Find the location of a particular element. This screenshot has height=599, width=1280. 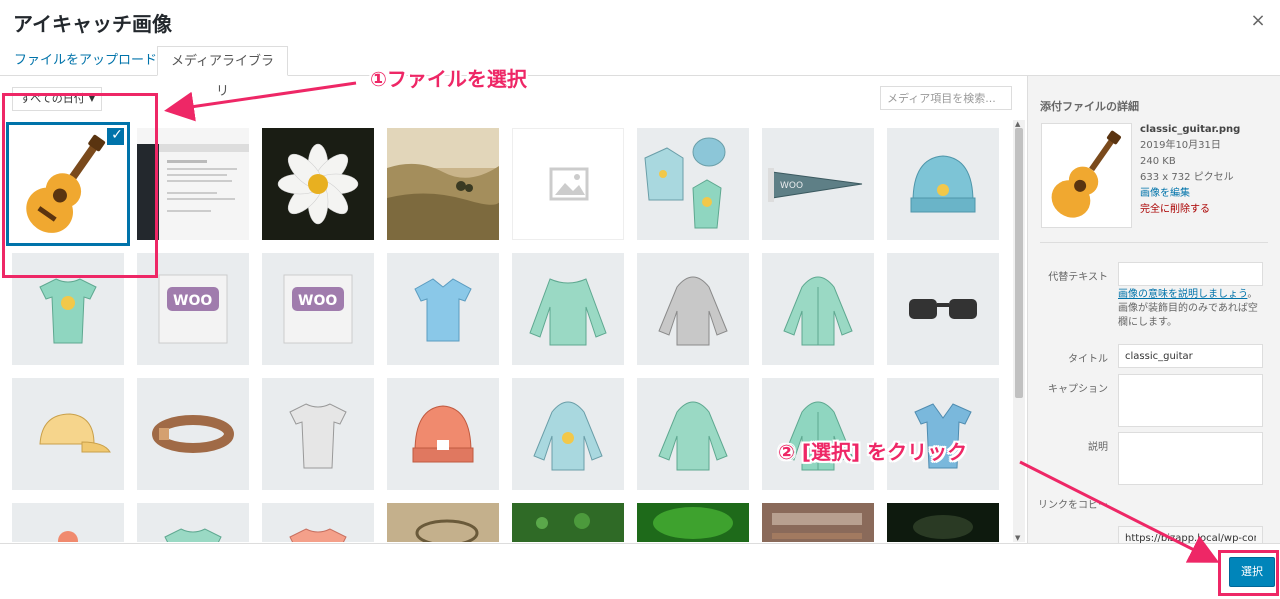

date-filter-select: すべての日付 ▼ is located at coordinates (57, 99).